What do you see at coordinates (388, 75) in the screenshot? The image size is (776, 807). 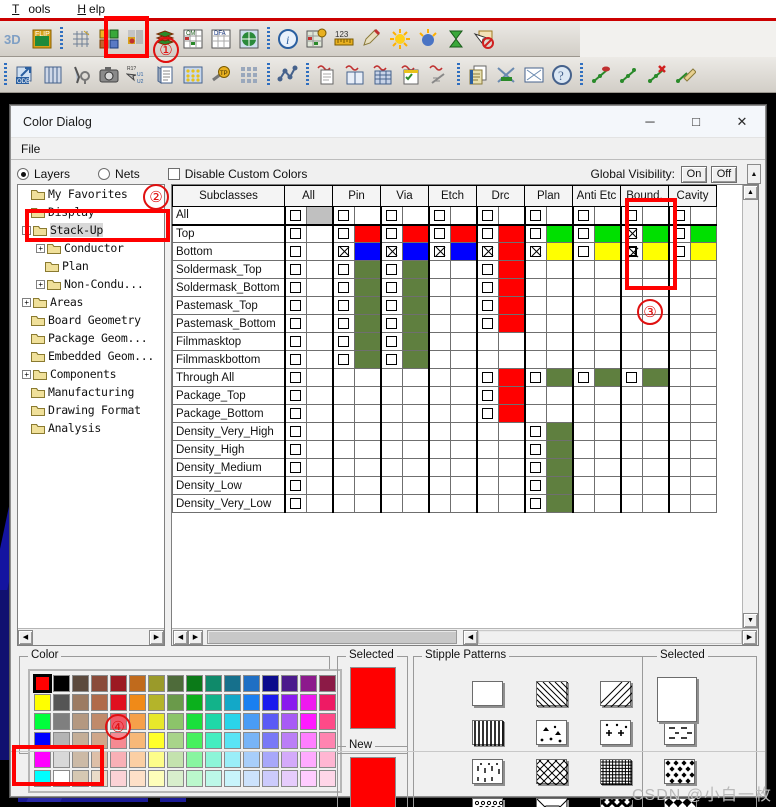 I see `toolbar-row-2: ODB R1? U1 U2 TP ?` at bounding box center [388, 75].